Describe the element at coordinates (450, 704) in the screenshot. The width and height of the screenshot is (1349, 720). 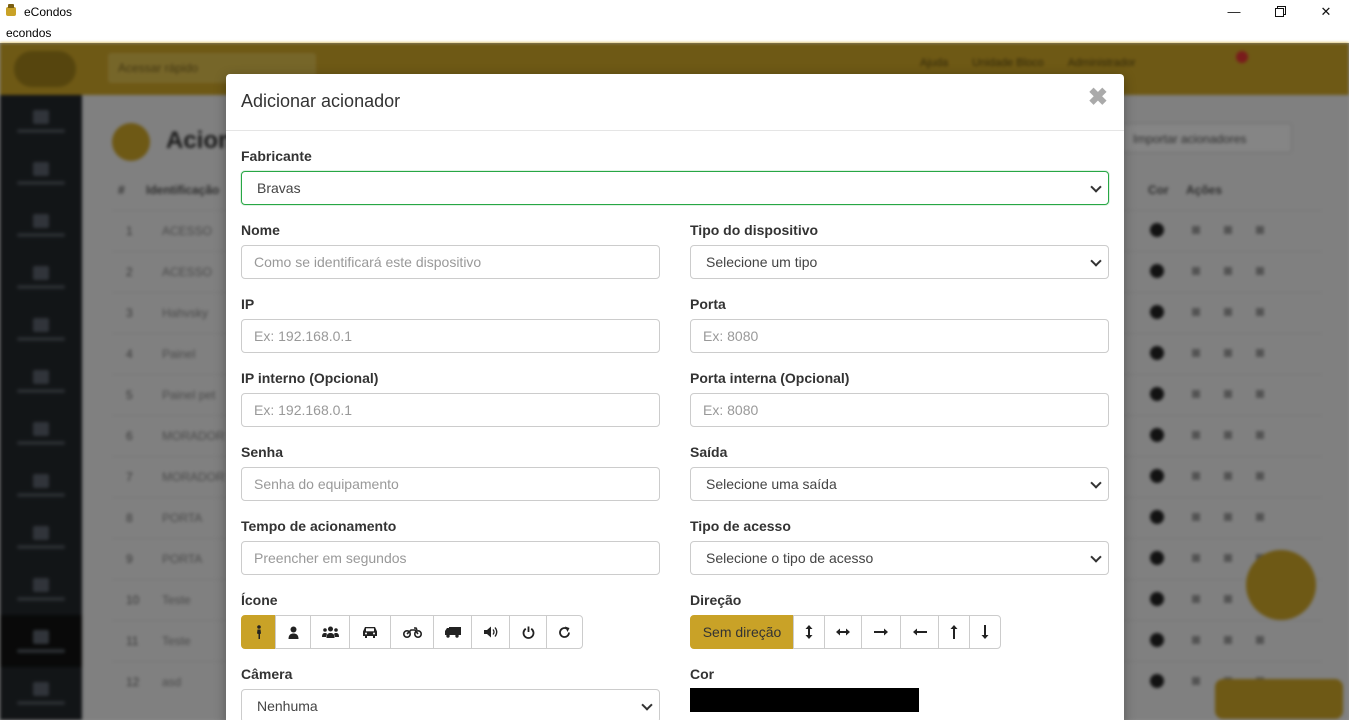
I see `camera-select: Nenhuma` at that location.